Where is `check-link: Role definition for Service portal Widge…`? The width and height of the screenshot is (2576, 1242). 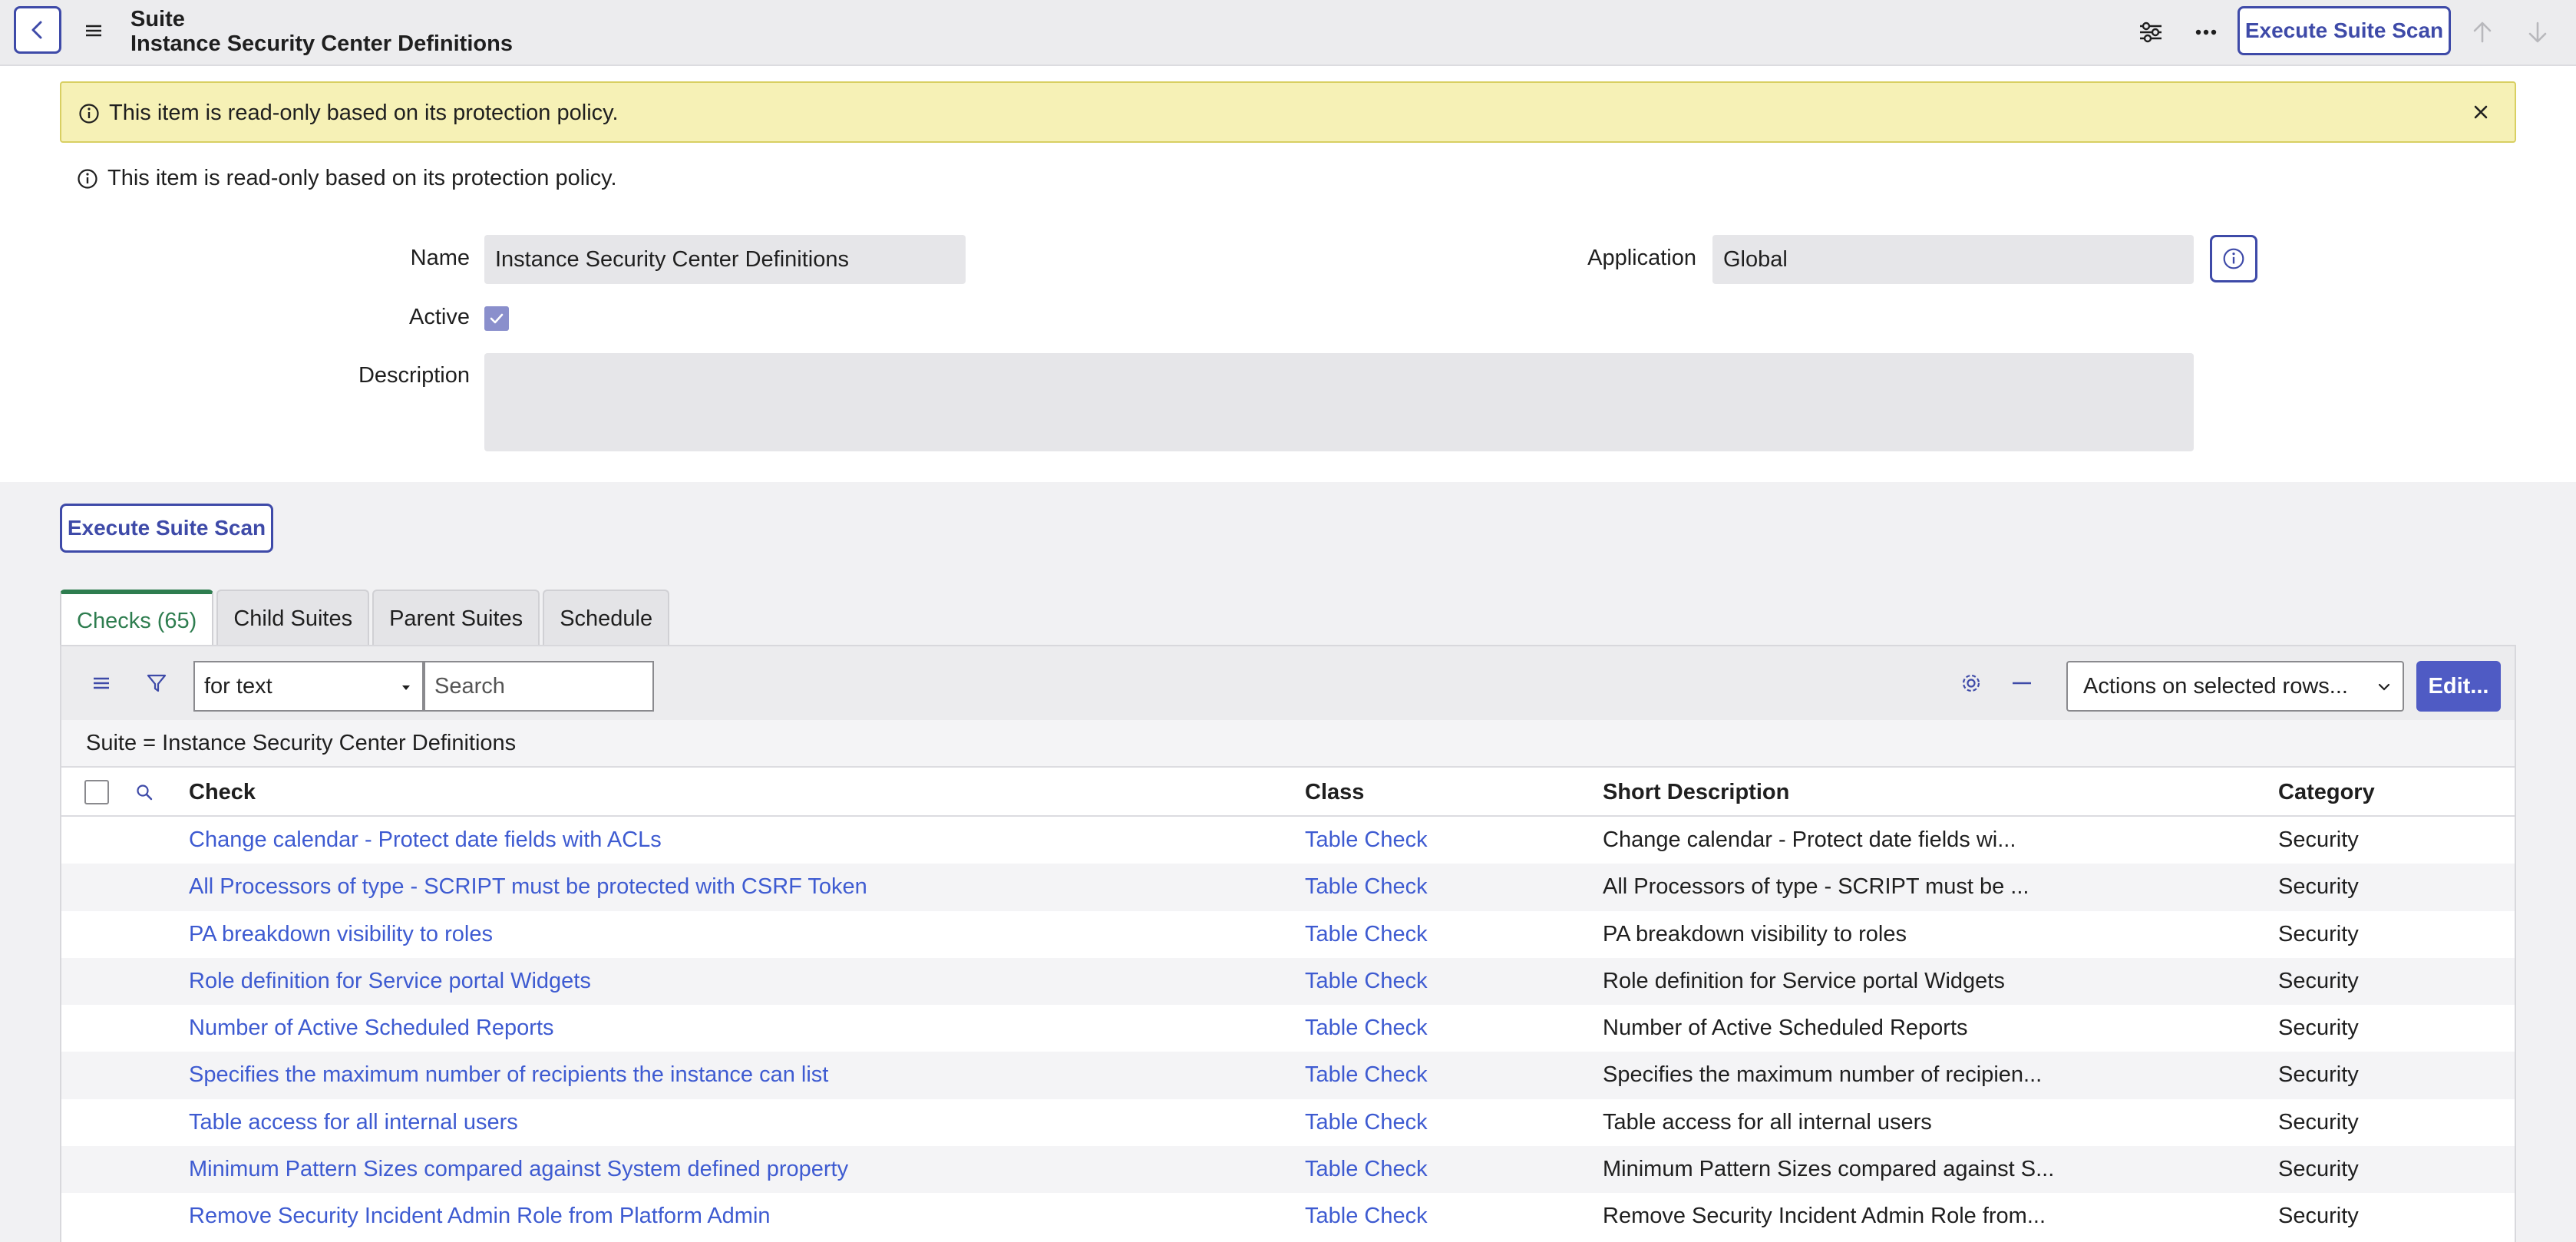 check-link: Role definition for Service portal Widge… is located at coordinates (390, 981).